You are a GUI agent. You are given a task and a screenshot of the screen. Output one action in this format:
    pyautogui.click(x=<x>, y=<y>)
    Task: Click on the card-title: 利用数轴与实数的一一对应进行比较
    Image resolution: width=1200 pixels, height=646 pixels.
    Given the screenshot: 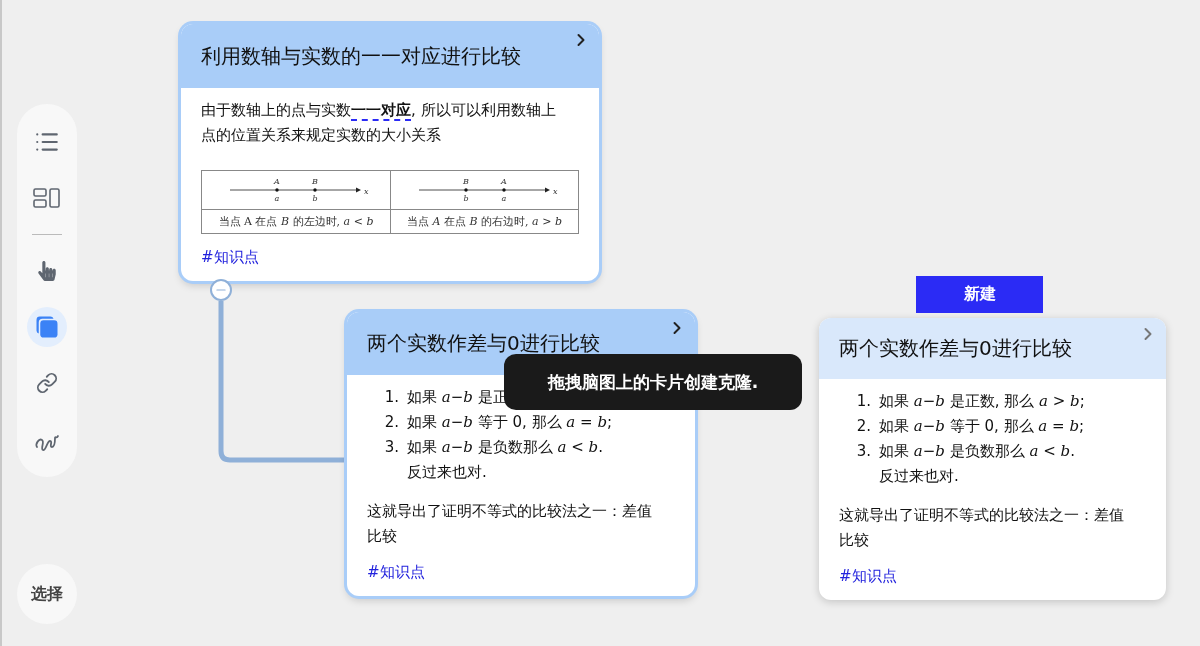 What is the action you would take?
    pyautogui.click(x=361, y=56)
    